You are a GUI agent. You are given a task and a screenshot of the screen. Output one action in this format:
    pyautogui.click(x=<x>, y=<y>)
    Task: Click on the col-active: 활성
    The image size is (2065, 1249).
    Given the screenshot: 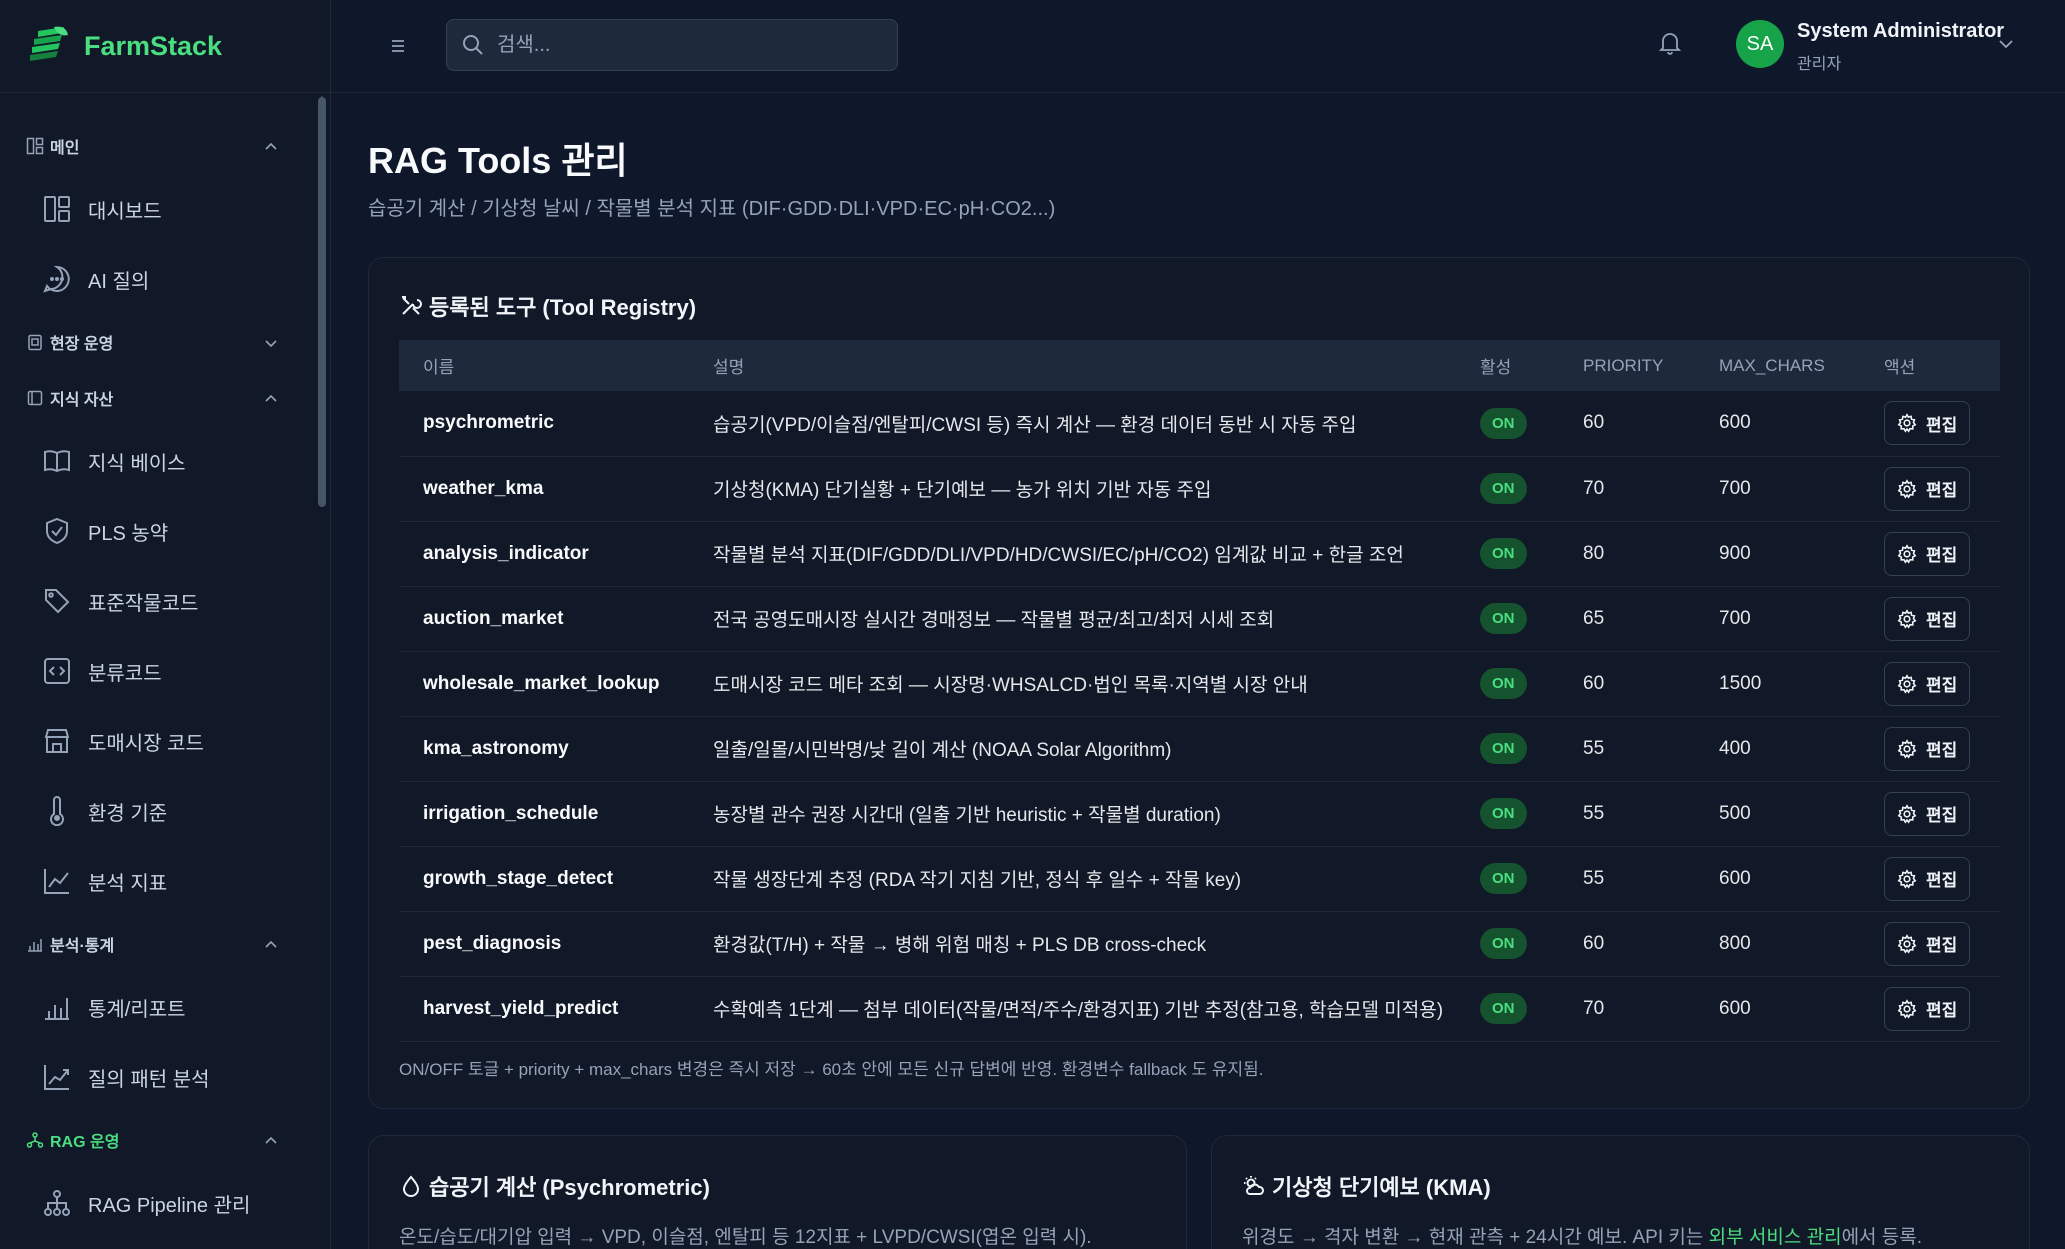 What is the action you would take?
    pyautogui.click(x=1507, y=365)
    